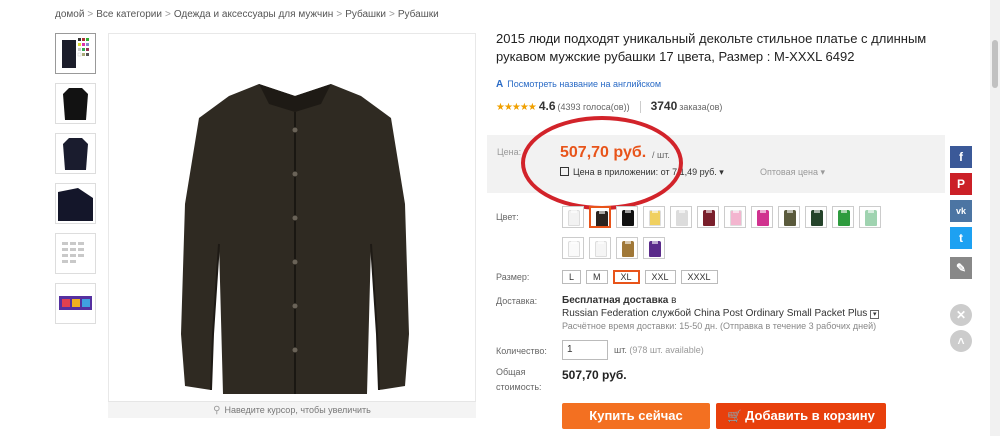 The height and width of the screenshot is (436, 1000). What do you see at coordinates (578, 84) in the screenshot?
I see `translate-link: A Посмотреть название на английском` at bounding box center [578, 84].